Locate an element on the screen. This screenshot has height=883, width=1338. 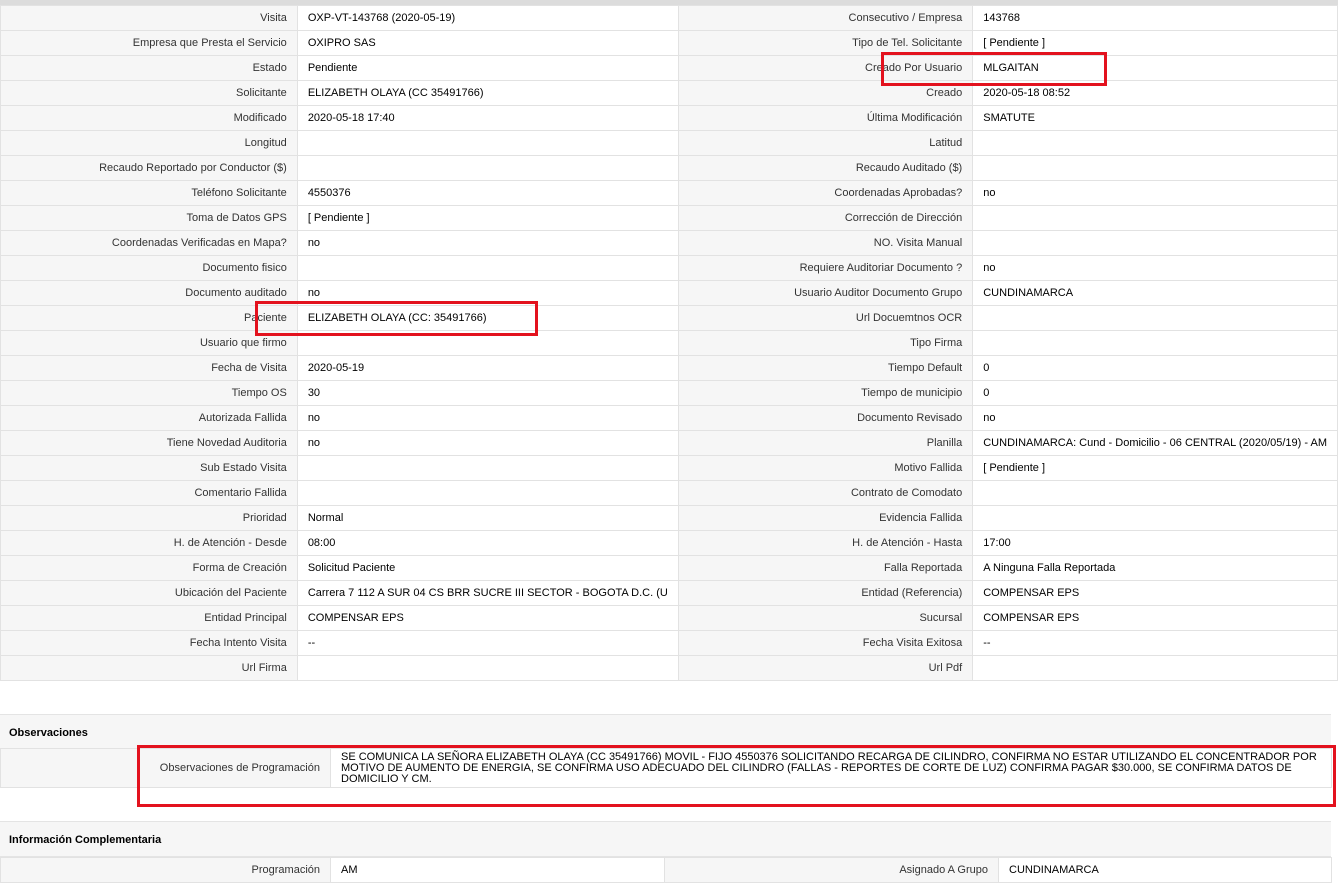
field-label: Estado is located at coordinates (149, 68).